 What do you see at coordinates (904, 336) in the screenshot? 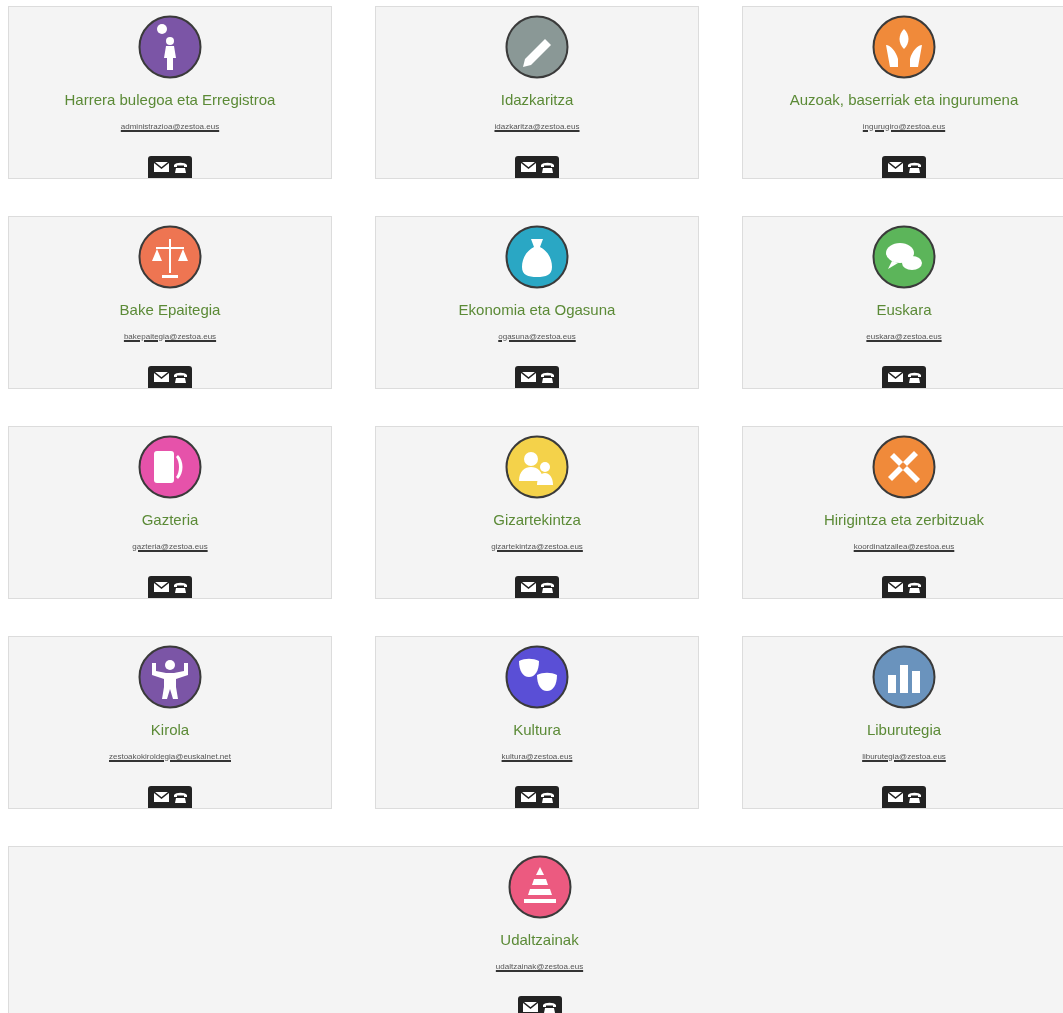
I see `email-link: euskara@zestoa.eus` at bounding box center [904, 336].